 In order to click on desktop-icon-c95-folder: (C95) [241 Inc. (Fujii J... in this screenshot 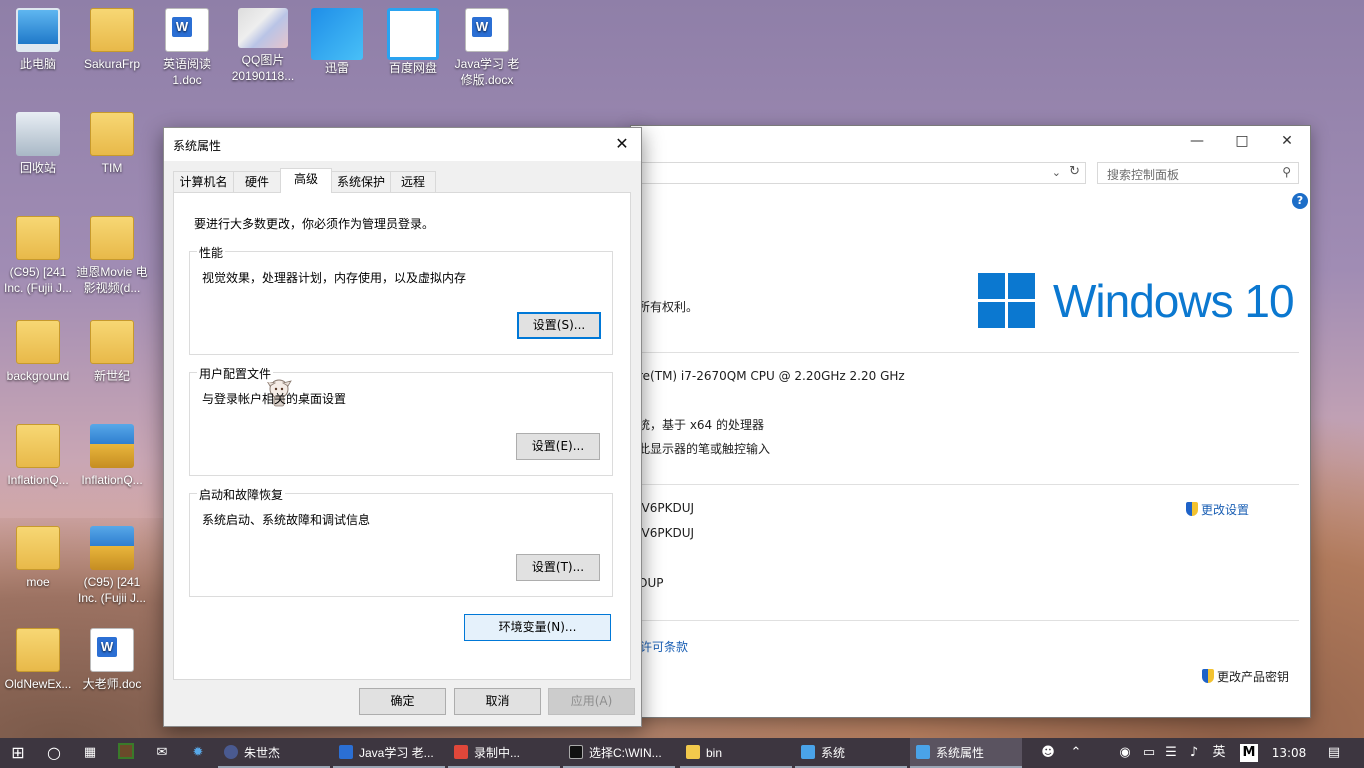, I will do `click(38, 256)`.